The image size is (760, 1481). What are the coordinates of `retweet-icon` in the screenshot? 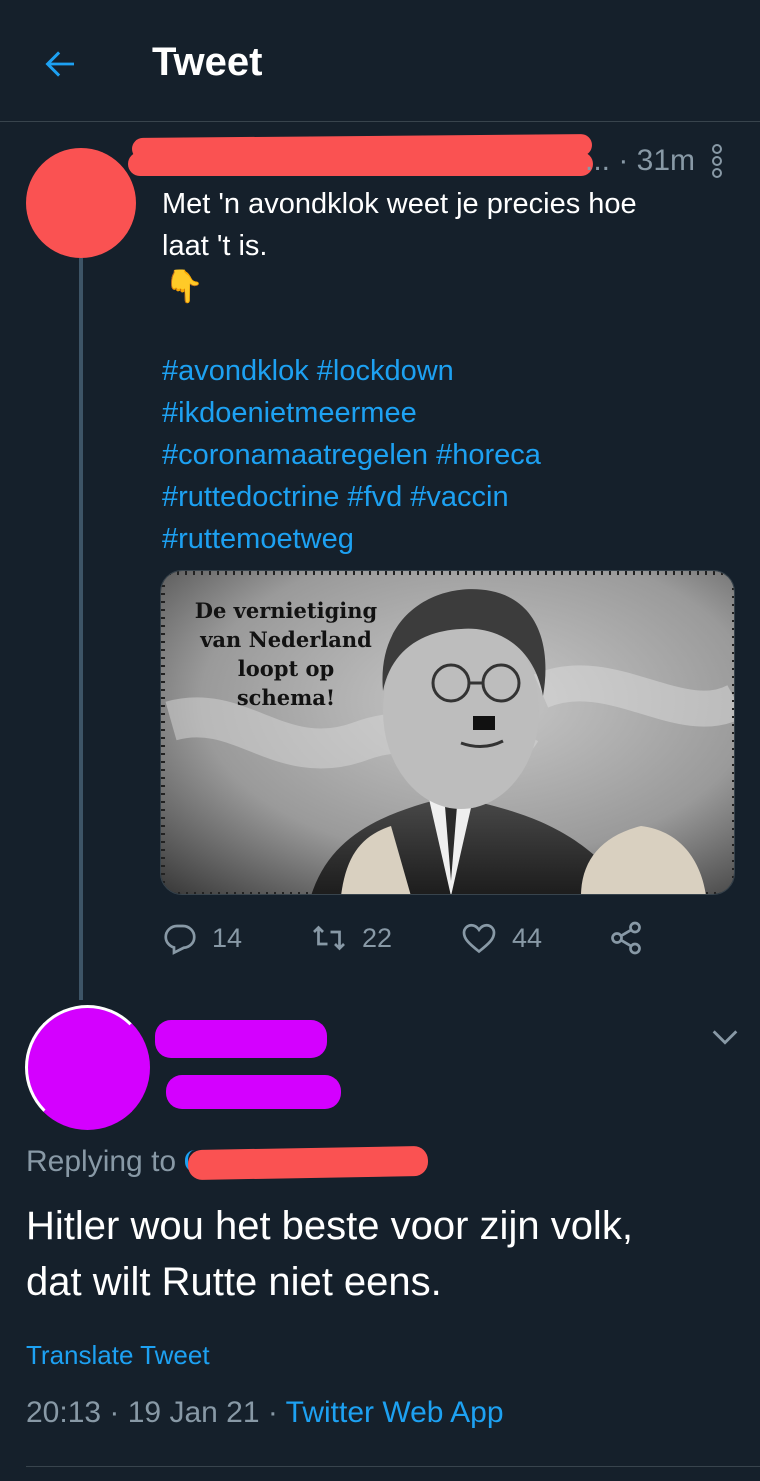 It's located at (329, 938).